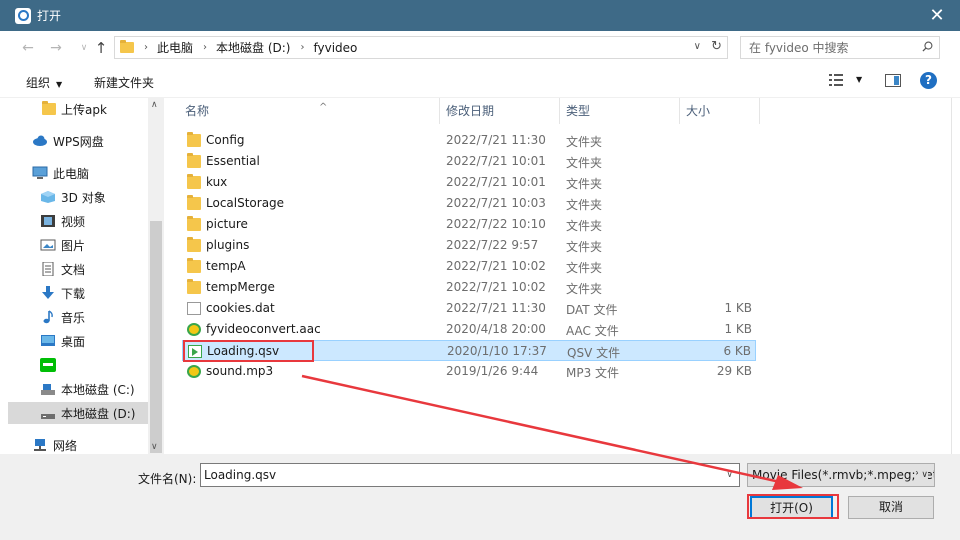 Image resolution: width=960 pixels, height=540 pixels. Describe the element at coordinates (197, 111) in the screenshot. I see `column-header-label: 名称` at that location.